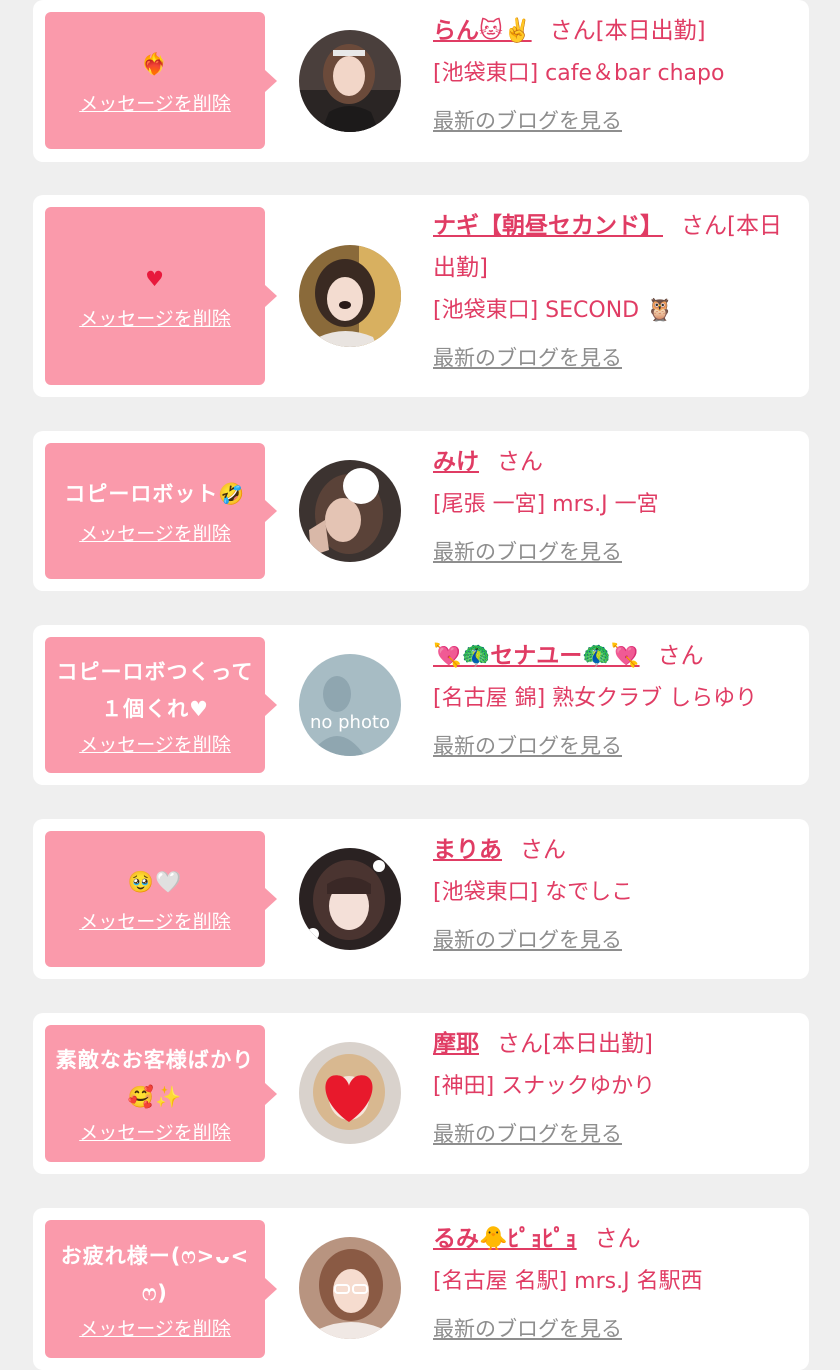  What do you see at coordinates (533, 892) in the screenshot?
I see `shop-label: [池袋東口] なでしこ` at bounding box center [533, 892].